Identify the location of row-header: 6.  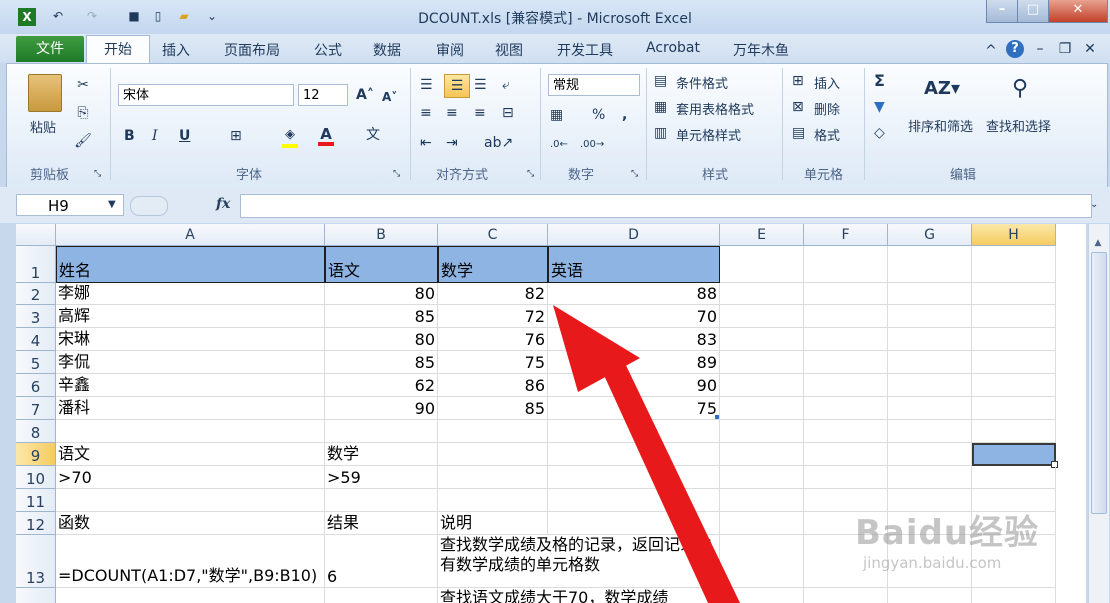
(36, 385).